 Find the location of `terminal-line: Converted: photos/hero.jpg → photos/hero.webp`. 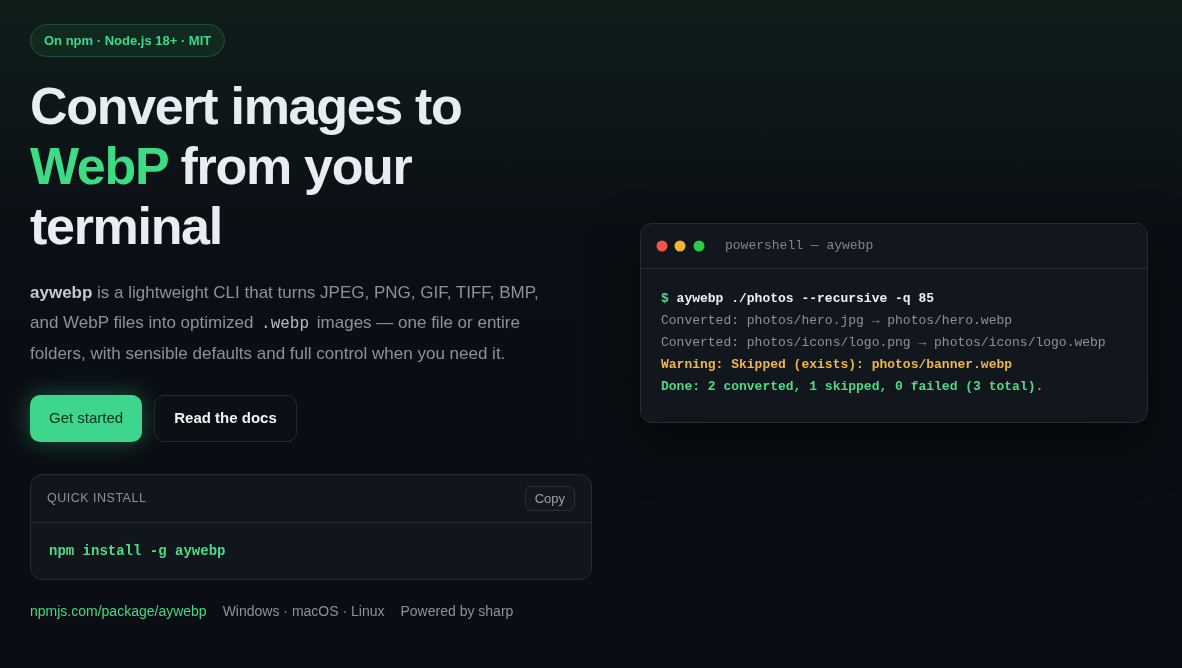

terminal-line: Converted: photos/hero.jpg → photos/hero.webp is located at coordinates (837, 320).